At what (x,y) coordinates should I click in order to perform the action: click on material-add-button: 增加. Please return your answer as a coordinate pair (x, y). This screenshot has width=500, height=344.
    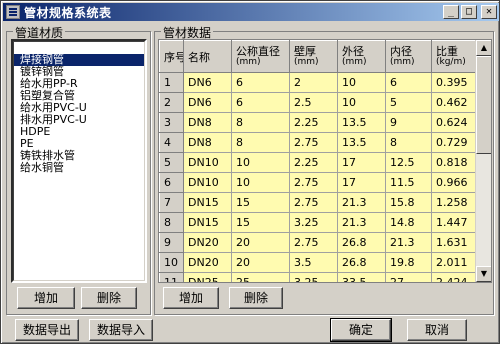
    Looking at the image, I should click on (46, 298).